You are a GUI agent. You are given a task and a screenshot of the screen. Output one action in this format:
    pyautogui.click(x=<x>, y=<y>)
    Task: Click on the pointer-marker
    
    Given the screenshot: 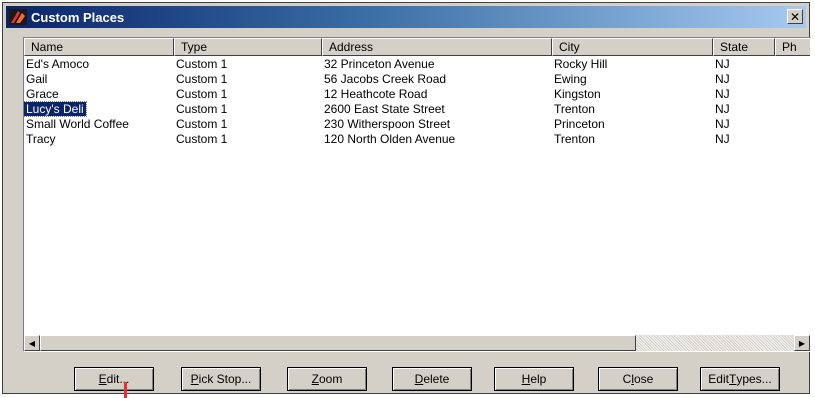 What is the action you would take?
    pyautogui.click(x=125, y=390)
    